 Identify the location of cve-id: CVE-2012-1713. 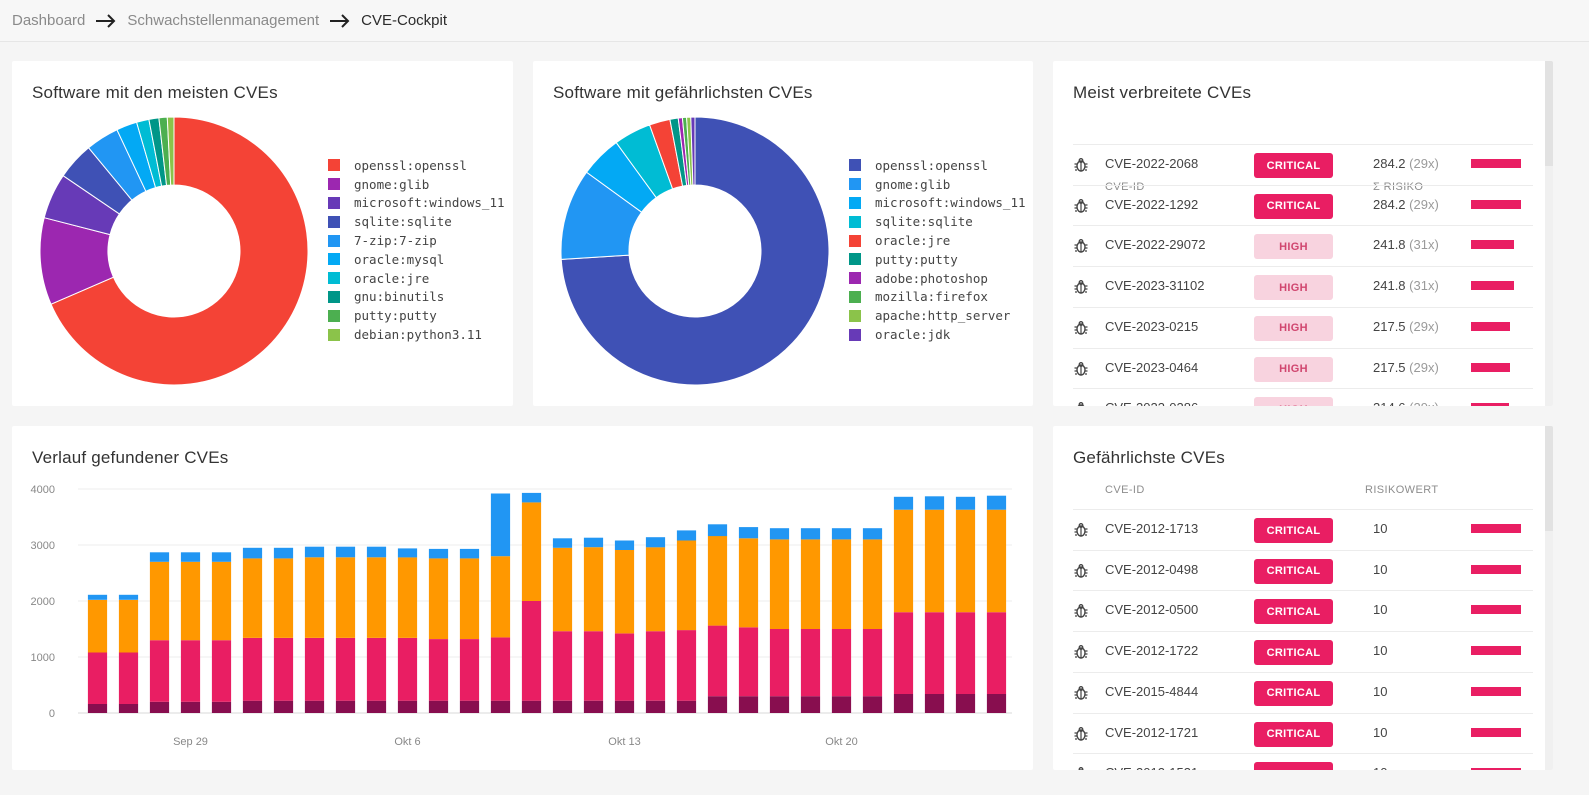
(1151, 528).